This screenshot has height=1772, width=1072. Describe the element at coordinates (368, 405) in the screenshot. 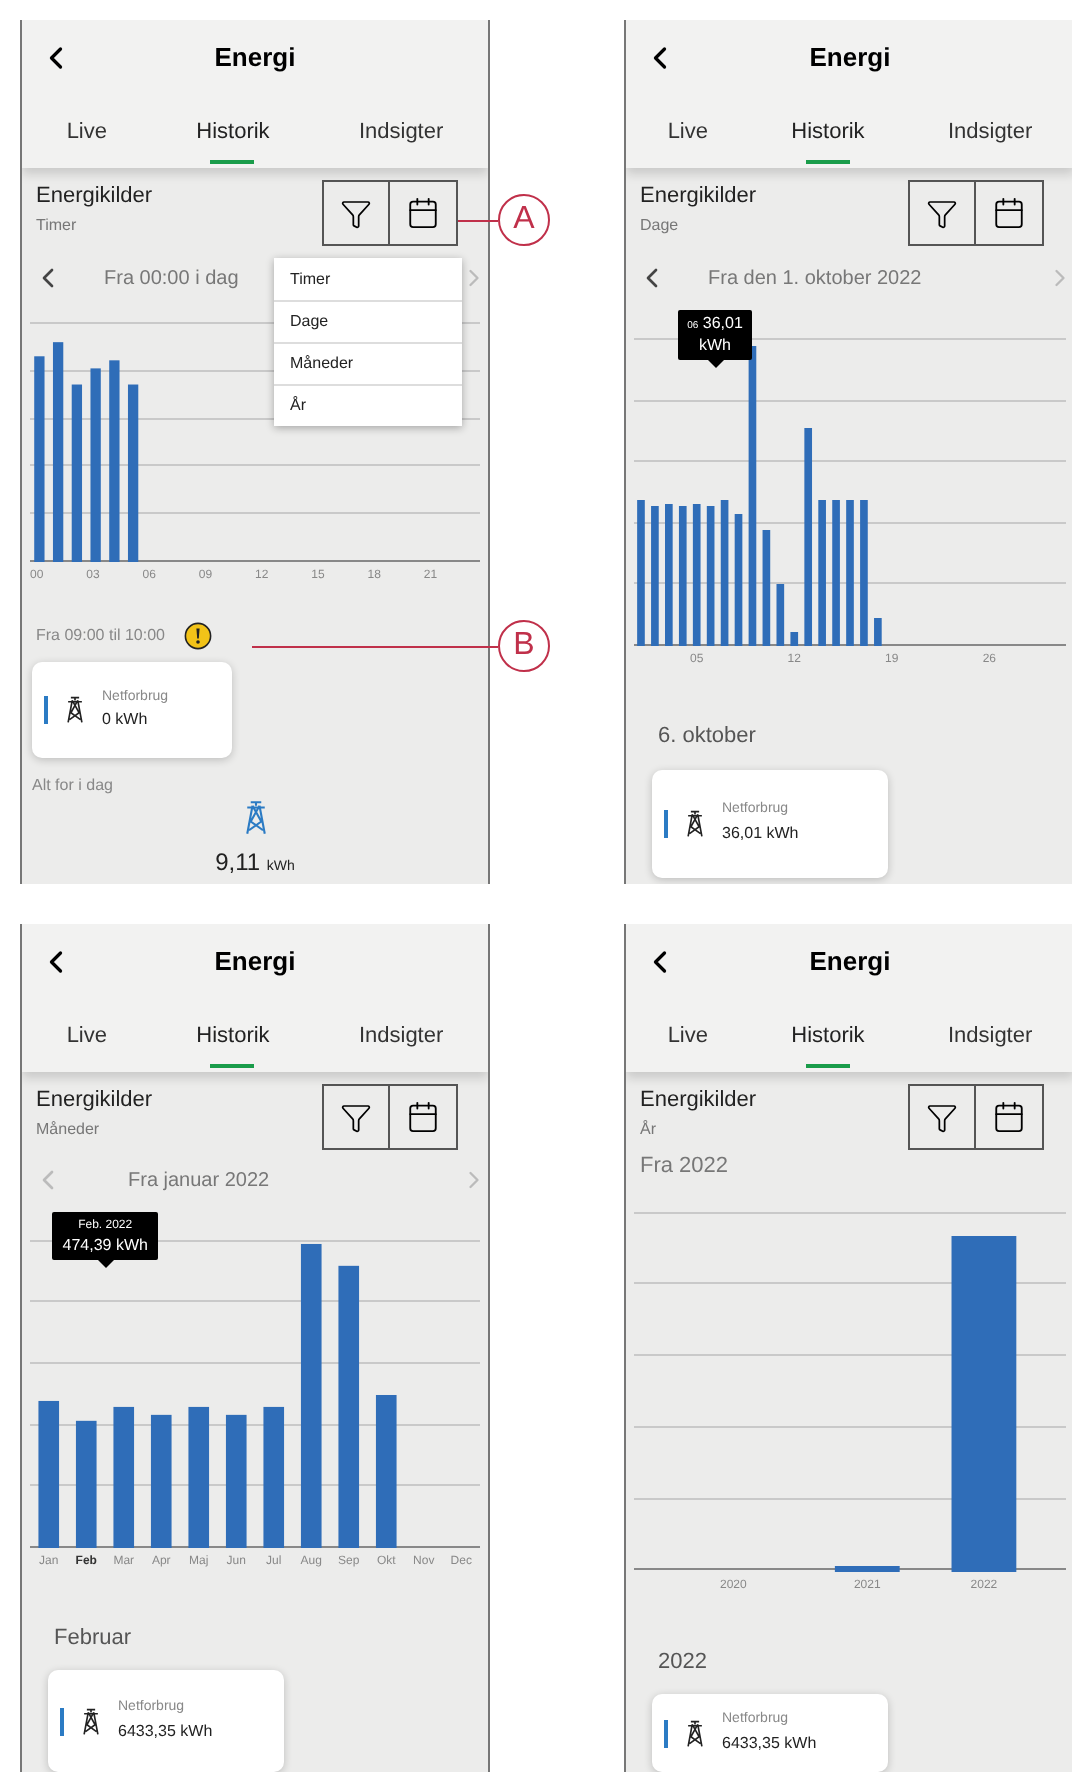

I see `menu-item: År` at that location.